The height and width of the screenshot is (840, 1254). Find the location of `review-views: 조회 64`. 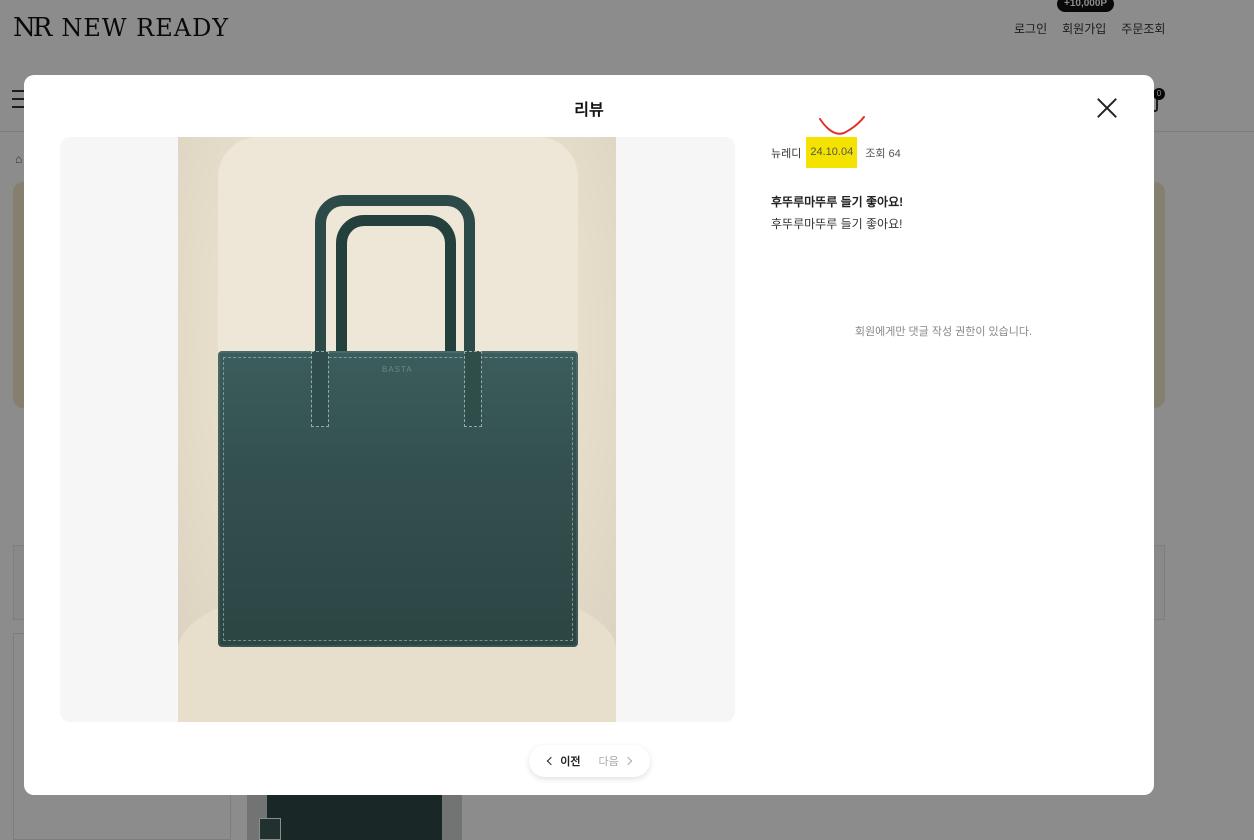

review-views: 조회 64 is located at coordinates (883, 153).